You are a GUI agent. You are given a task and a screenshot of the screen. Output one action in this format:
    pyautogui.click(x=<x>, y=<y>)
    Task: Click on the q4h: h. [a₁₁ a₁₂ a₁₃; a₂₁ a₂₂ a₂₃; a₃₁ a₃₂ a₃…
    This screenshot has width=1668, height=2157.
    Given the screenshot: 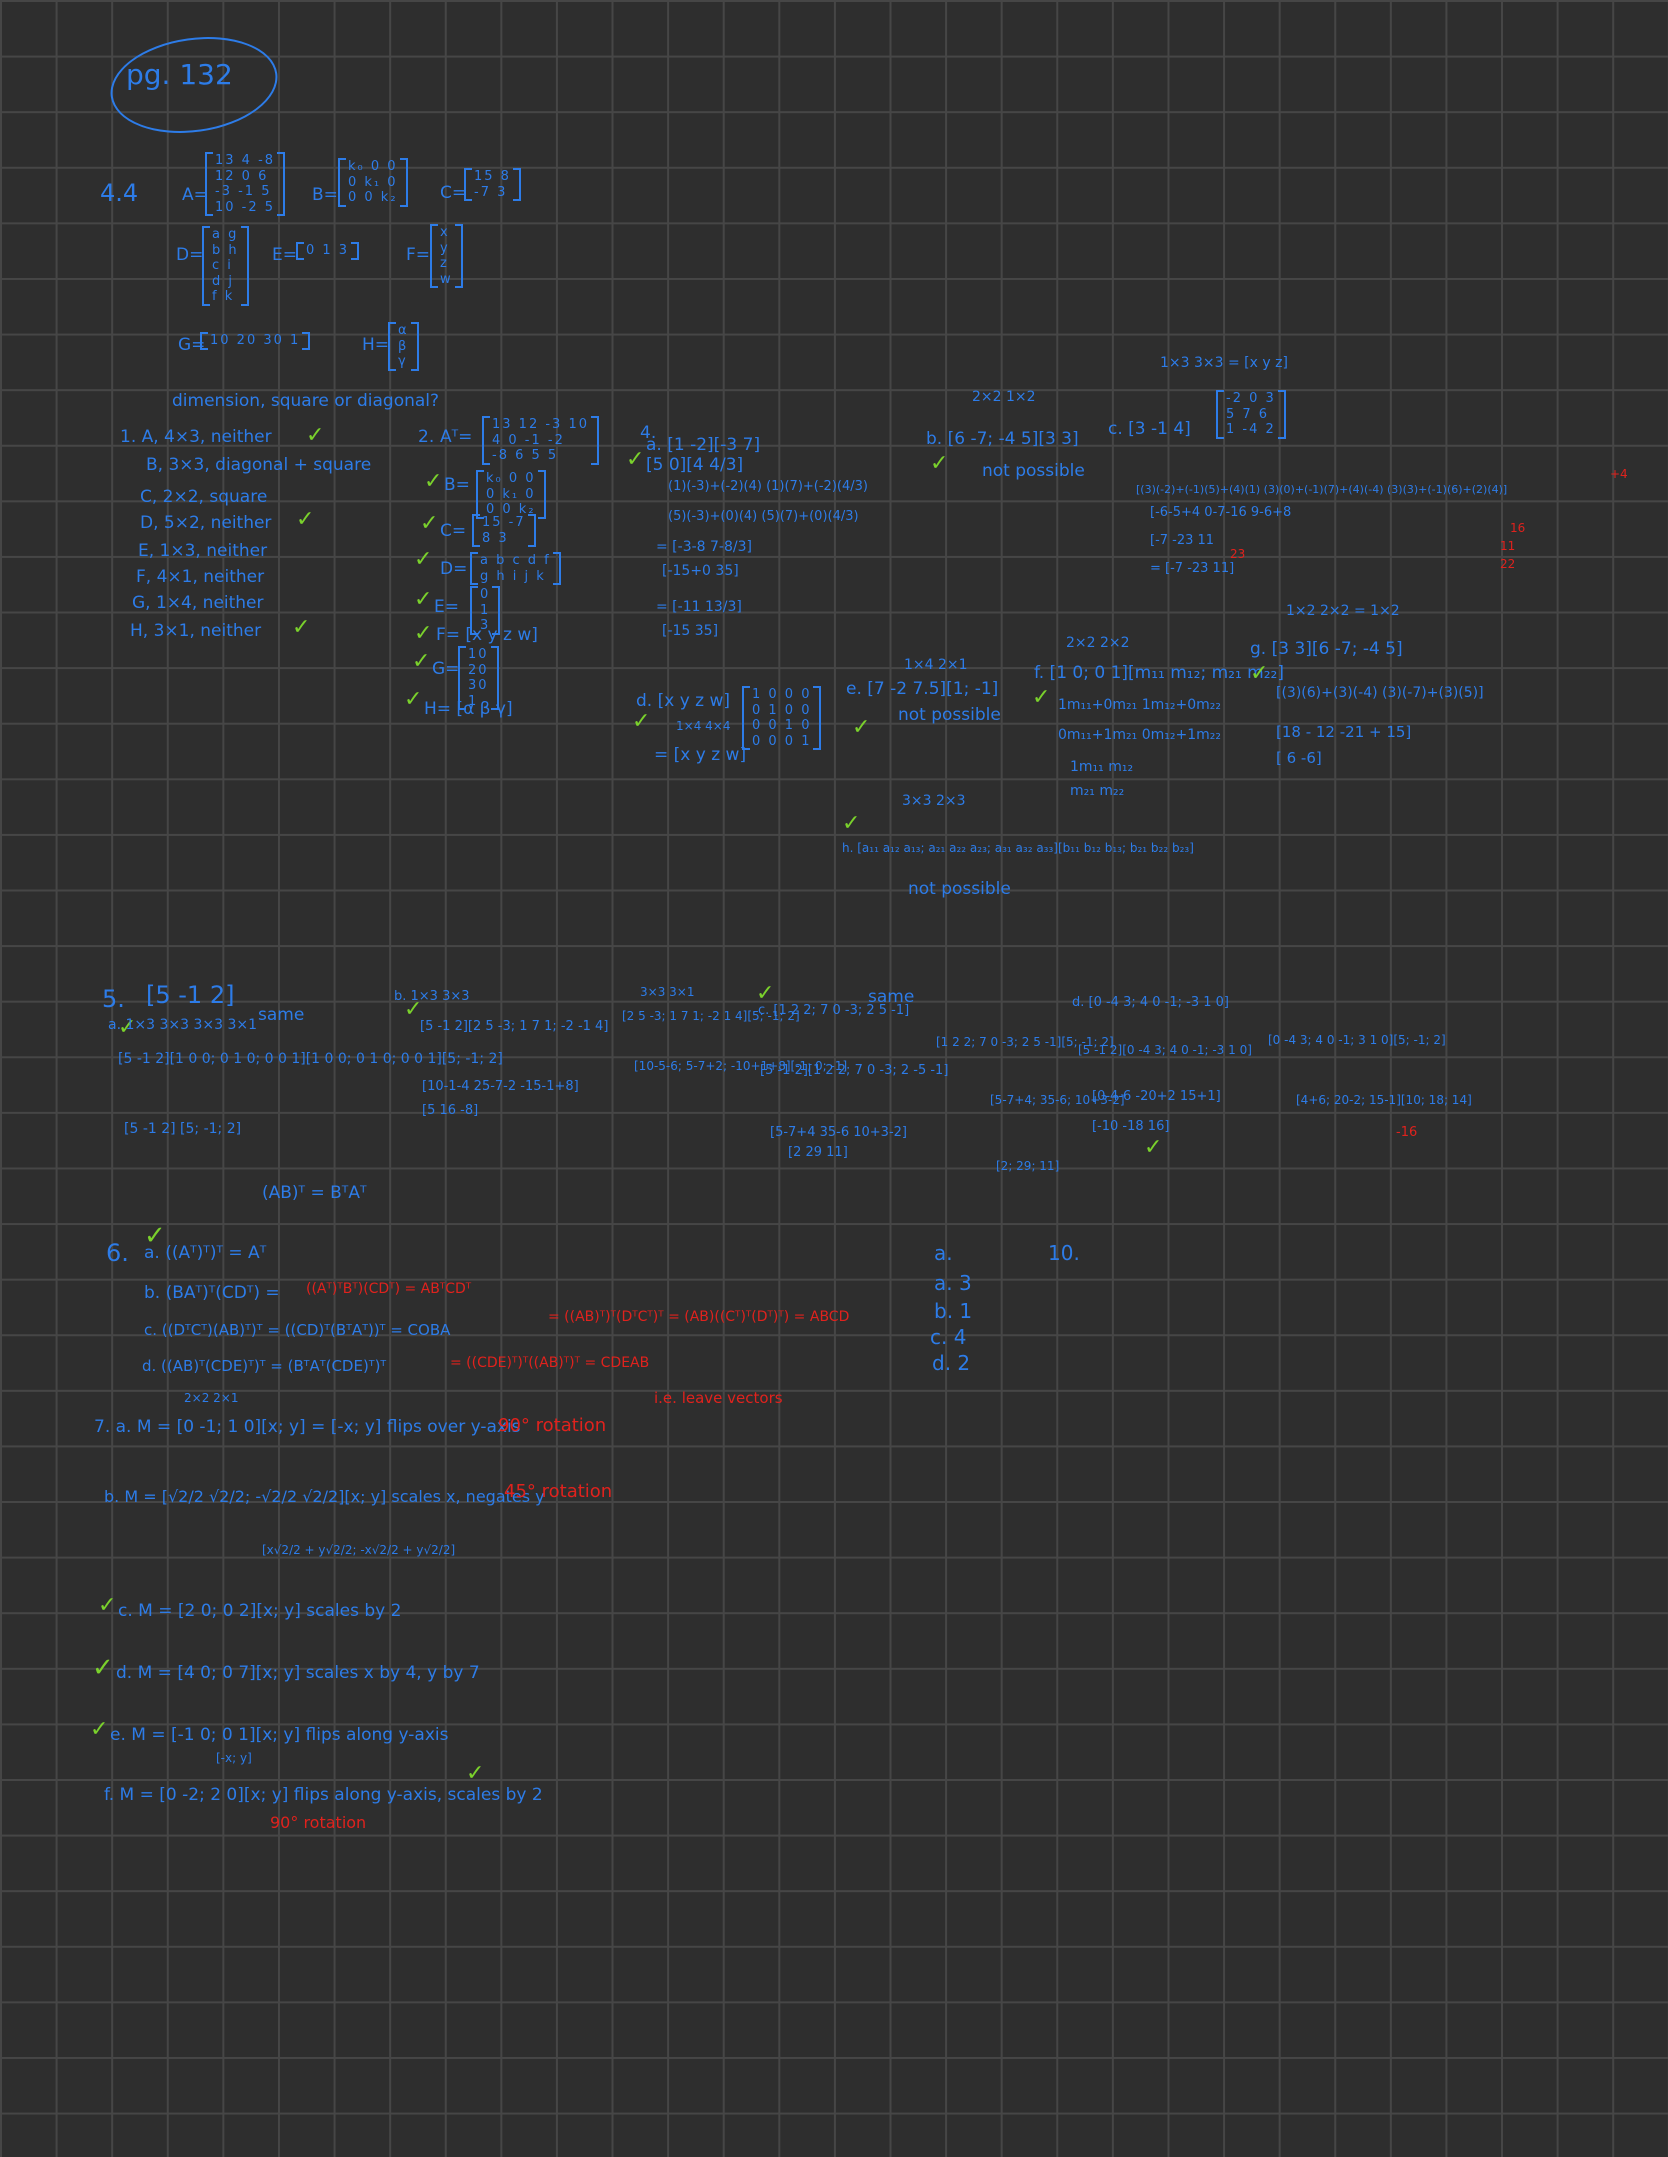 What is the action you would take?
    pyautogui.click(x=1018, y=848)
    